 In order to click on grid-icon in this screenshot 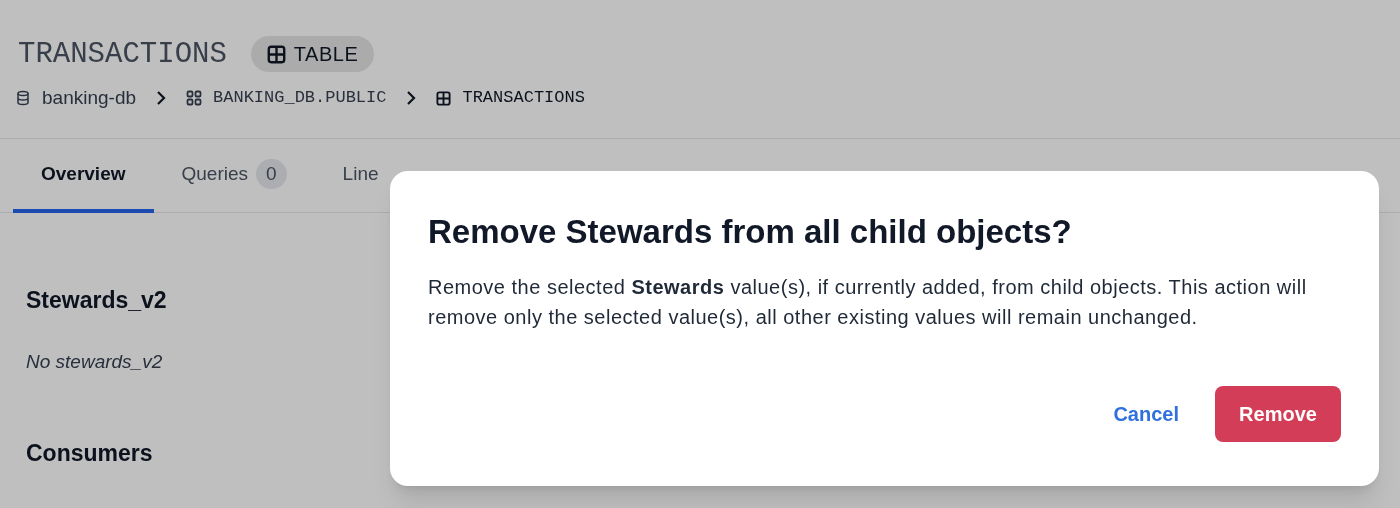, I will do `click(194, 98)`.